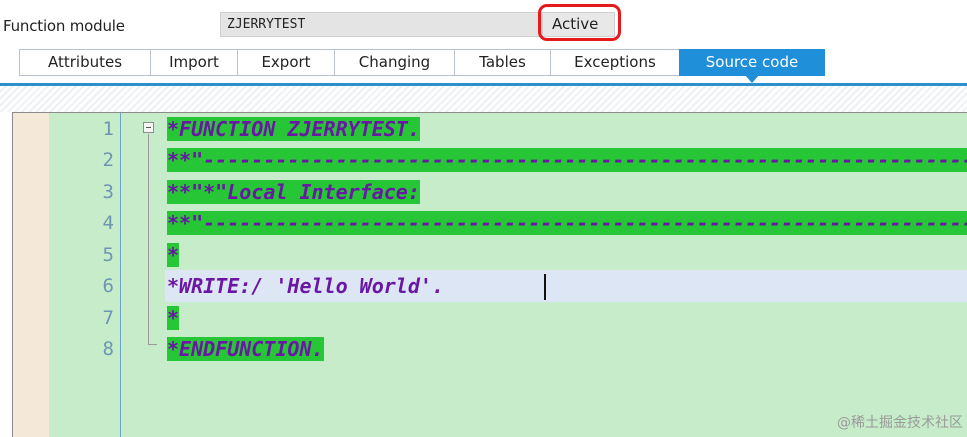 The image size is (967, 437). I want to click on code-line-text: *FUNCTION ZJERRYTEST., so click(293, 129).